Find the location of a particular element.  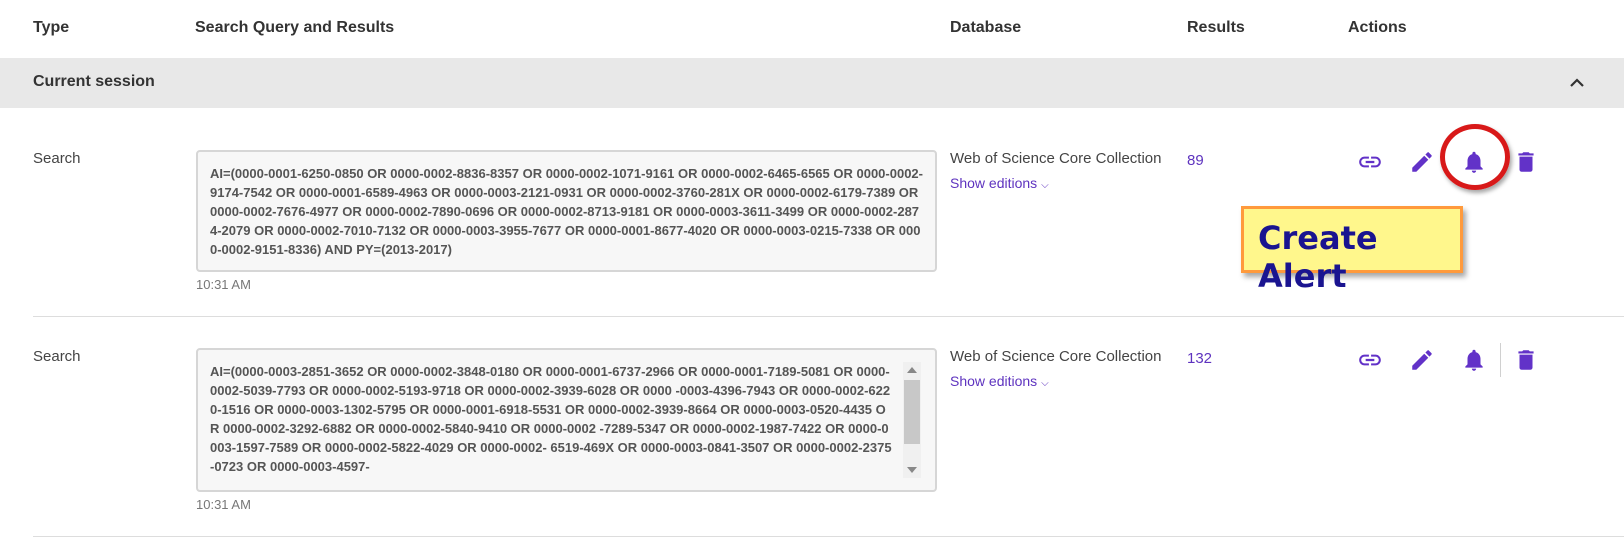

scroll-up-arrow-icon is located at coordinates (912, 370).